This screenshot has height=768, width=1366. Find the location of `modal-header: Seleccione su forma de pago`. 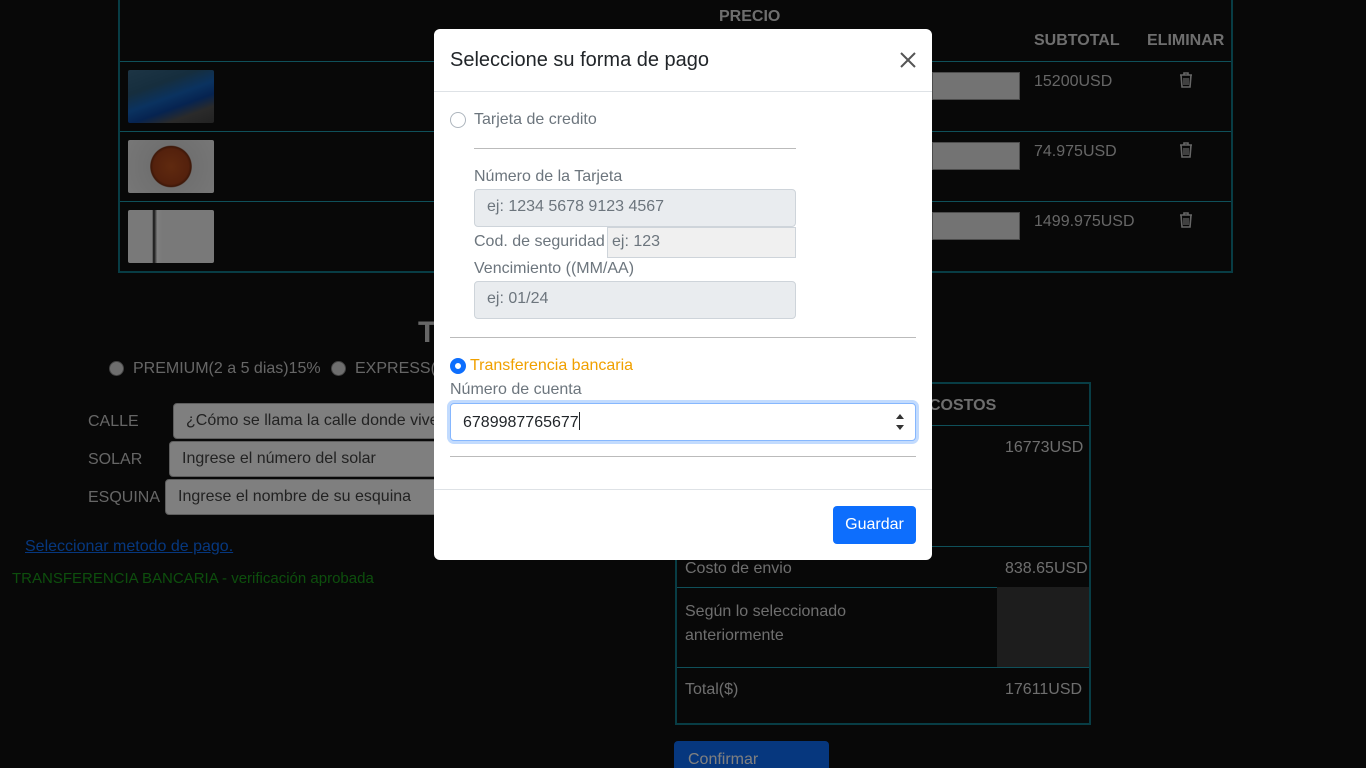

modal-header: Seleccione su forma de pago is located at coordinates (683, 60).